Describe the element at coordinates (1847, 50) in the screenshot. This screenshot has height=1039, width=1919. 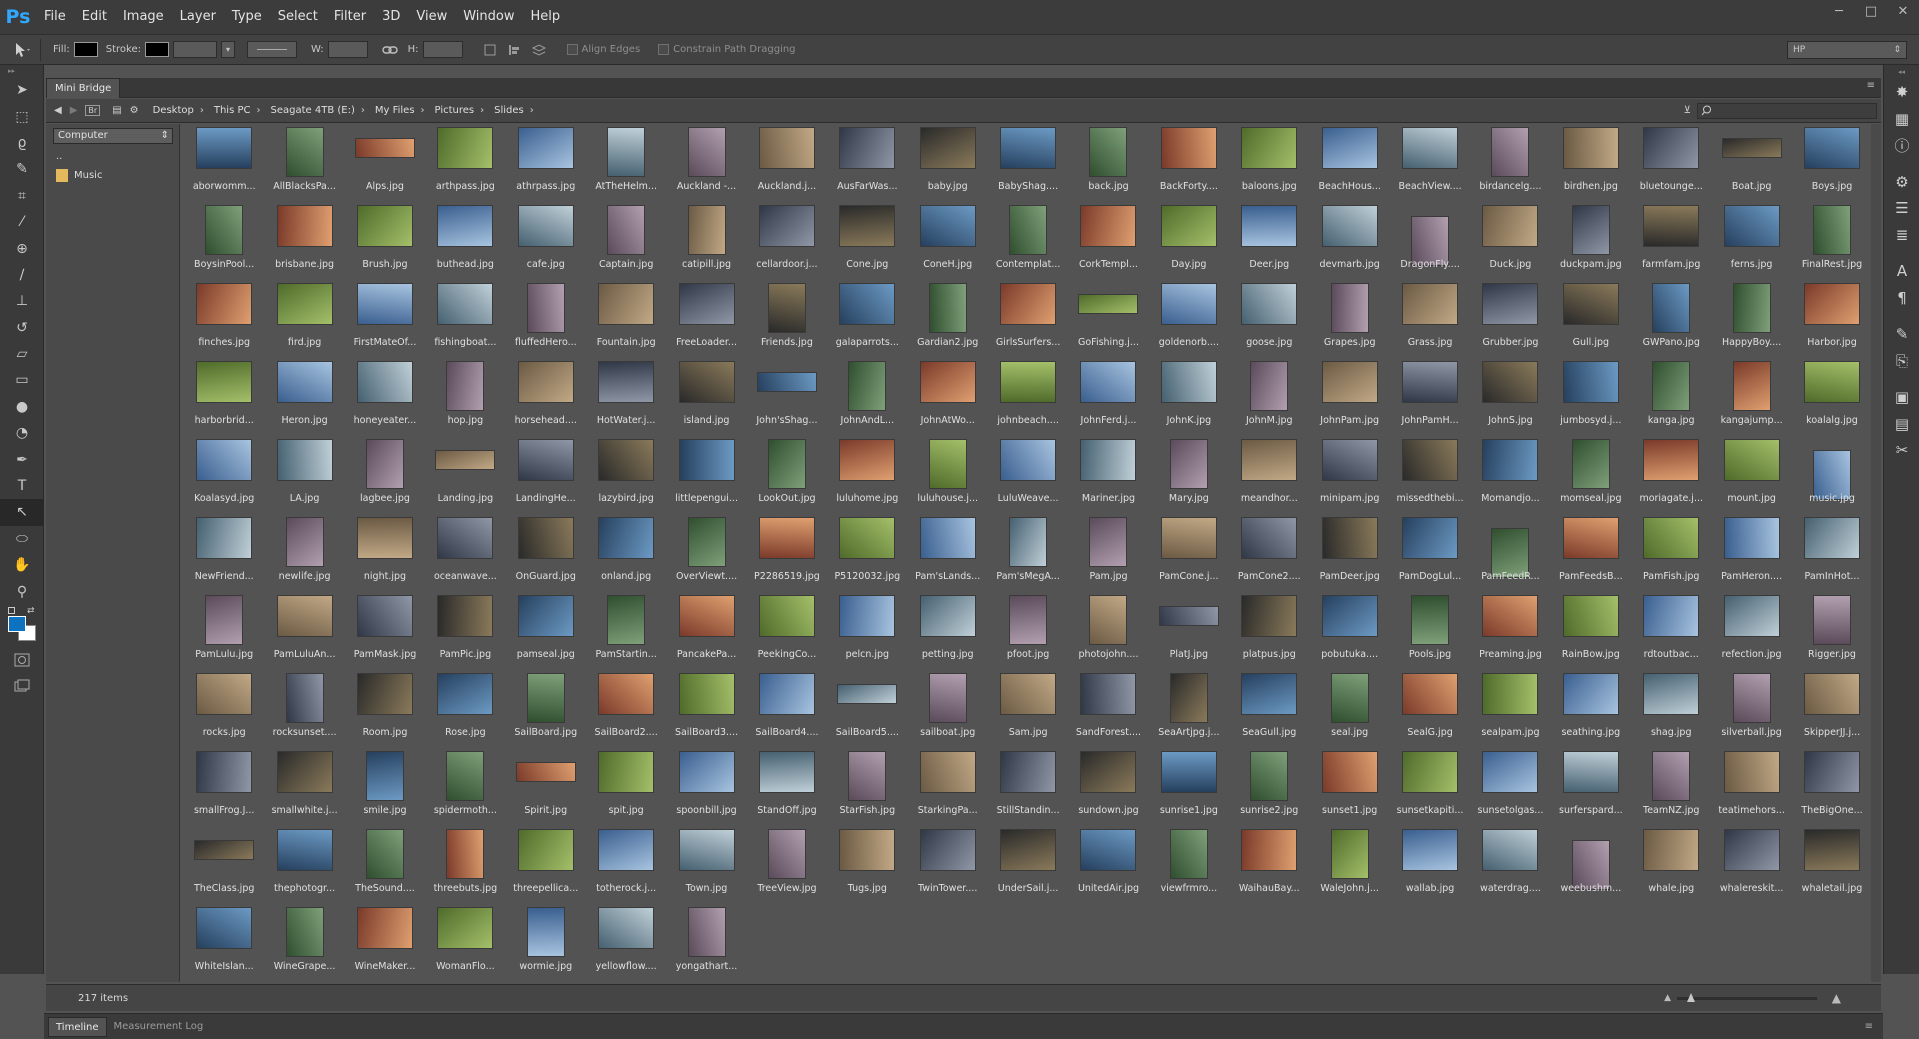
I see `workspace-switcher: HP ⇕` at that location.